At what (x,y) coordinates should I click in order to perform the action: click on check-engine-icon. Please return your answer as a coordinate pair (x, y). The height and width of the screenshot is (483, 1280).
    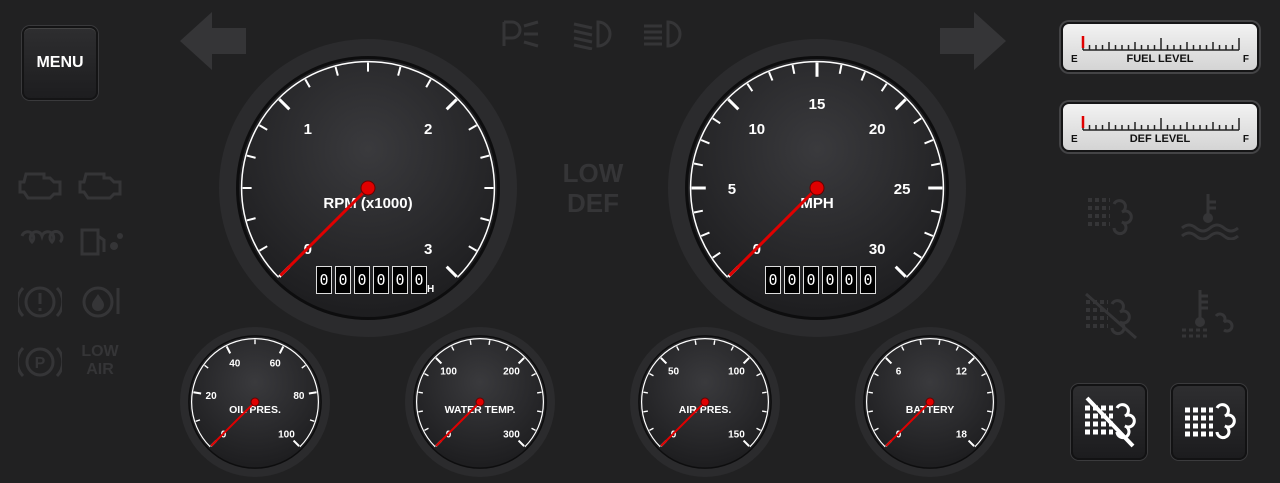
    Looking at the image, I should click on (40, 186).